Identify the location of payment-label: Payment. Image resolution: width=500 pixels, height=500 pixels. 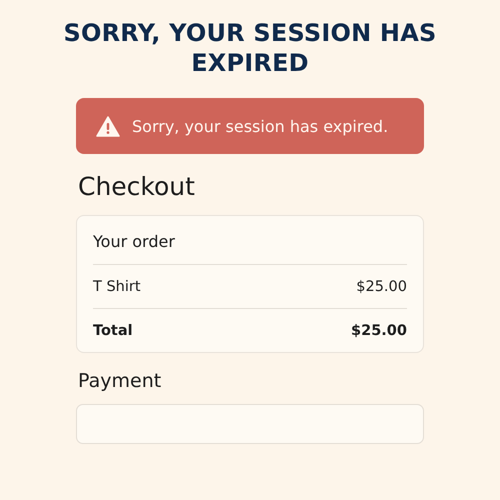
(120, 381).